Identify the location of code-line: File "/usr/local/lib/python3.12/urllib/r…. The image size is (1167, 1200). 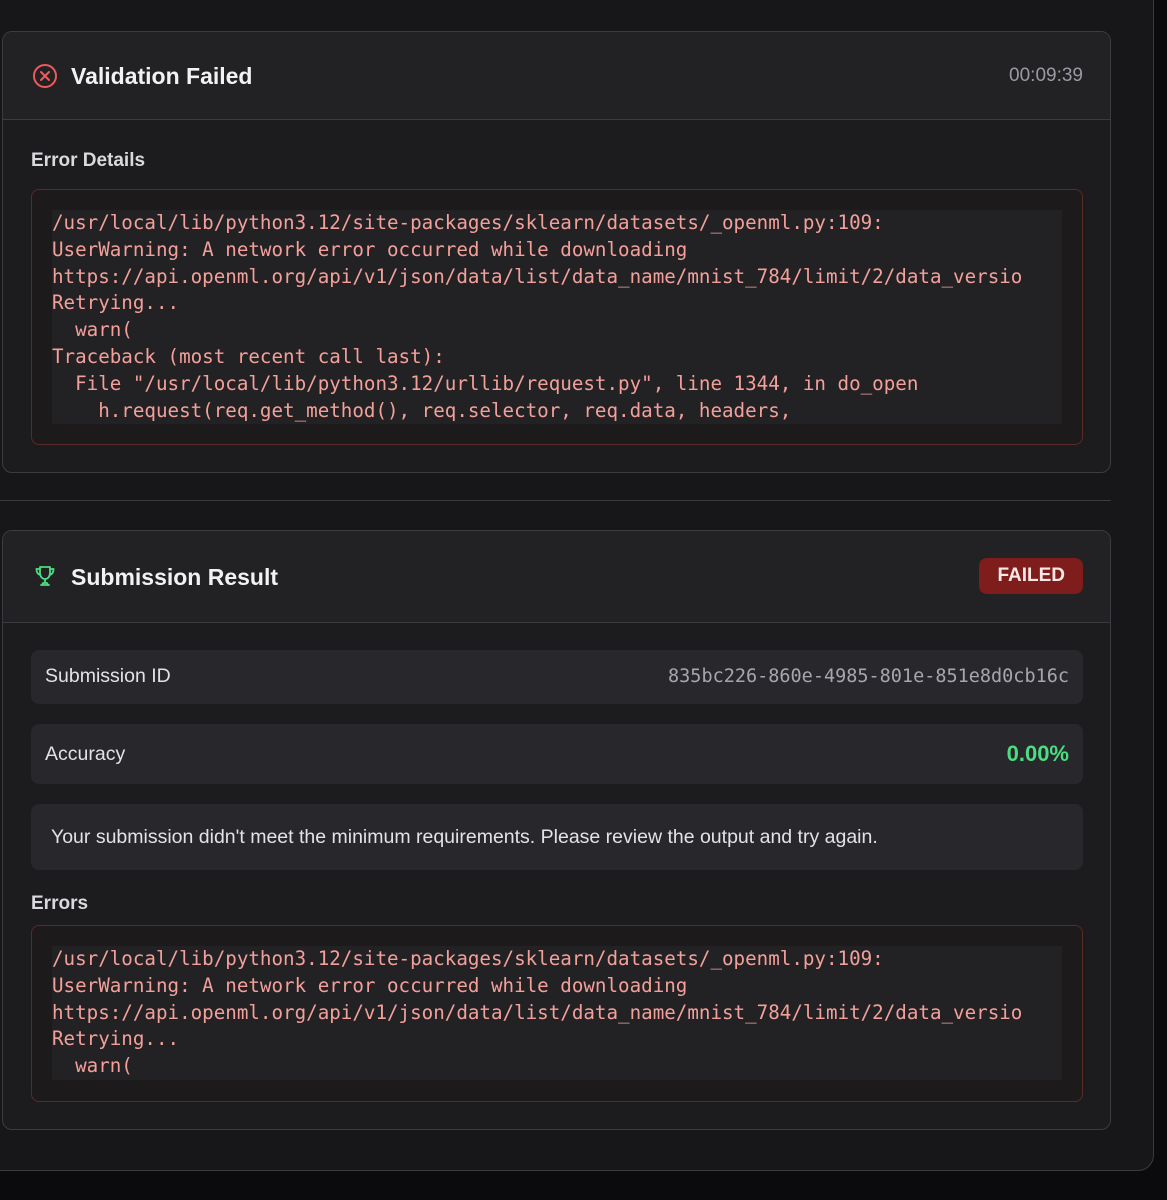
(485, 383).